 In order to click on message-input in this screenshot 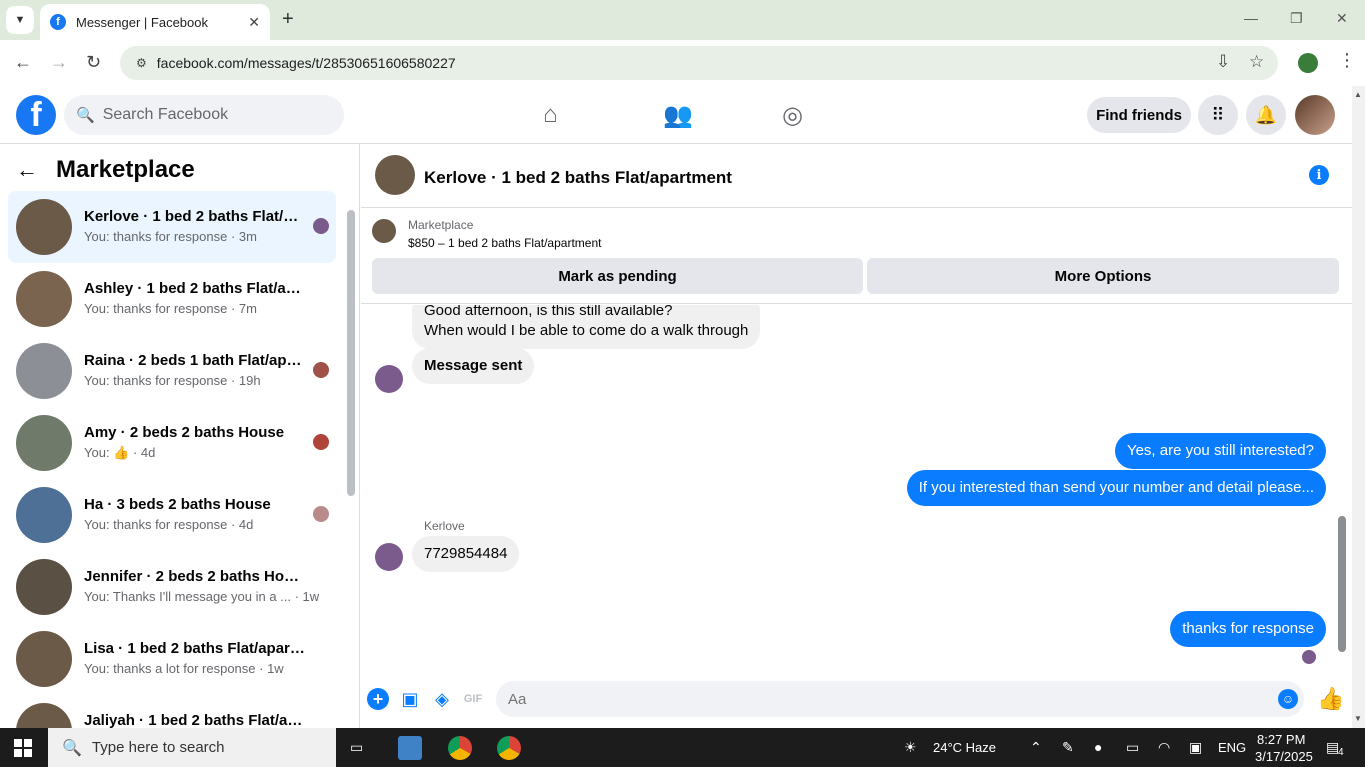, I will do `click(900, 699)`.